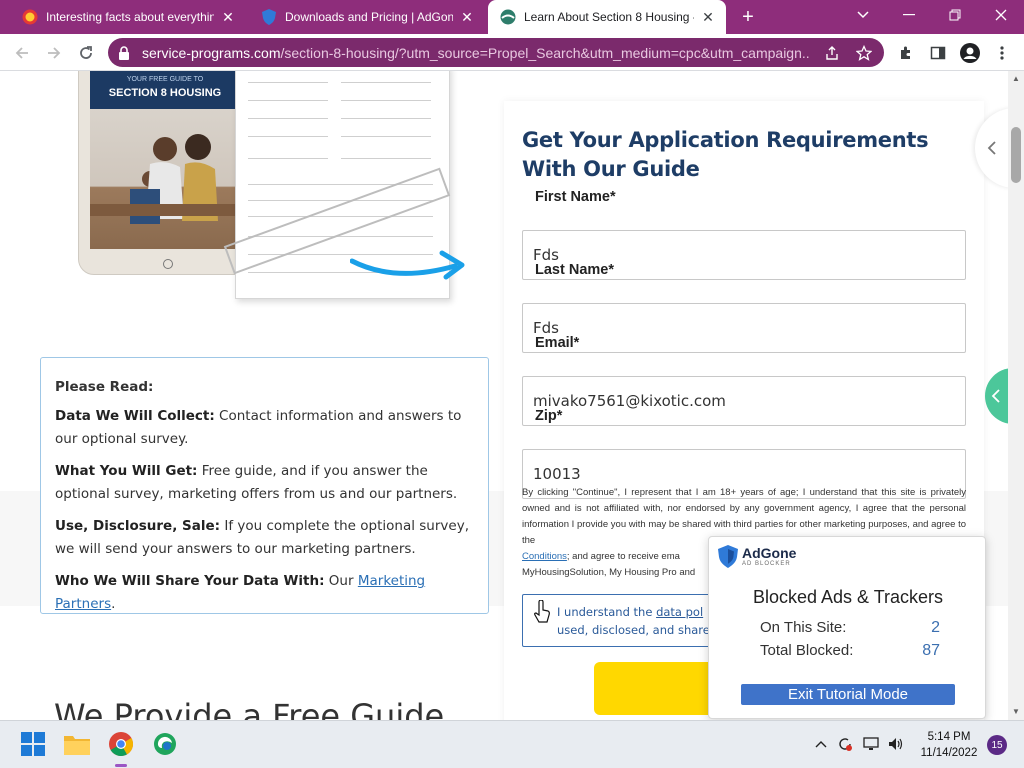  What do you see at coordinates (906, 53) in the screenshot?
I see `extensions-puzzle-icon` at bounding box center [906, 53].